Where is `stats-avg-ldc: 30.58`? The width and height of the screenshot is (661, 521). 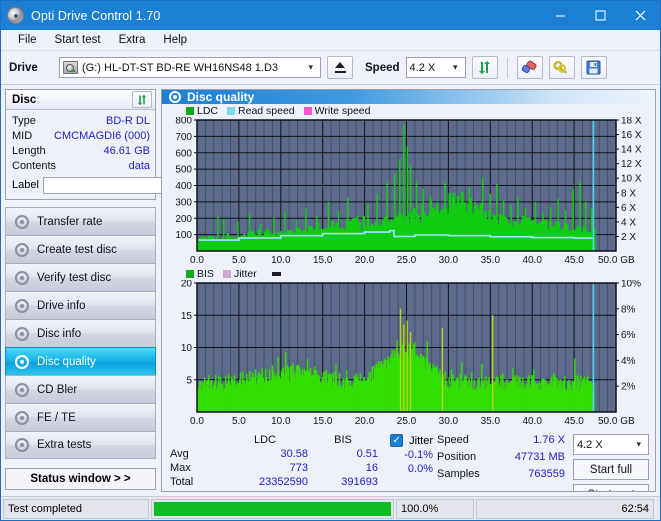 stats-avg-ldc: 30.58 is located at coordinates (294, 454).